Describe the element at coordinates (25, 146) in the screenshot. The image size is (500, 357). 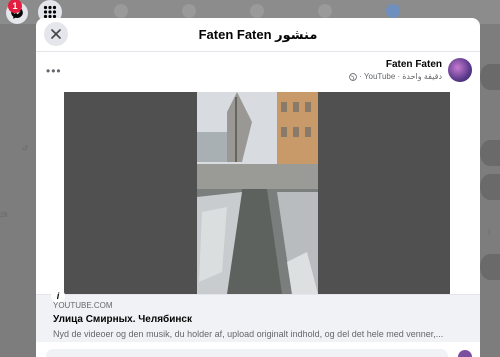
I see `bg-left-text: ى` at that location.